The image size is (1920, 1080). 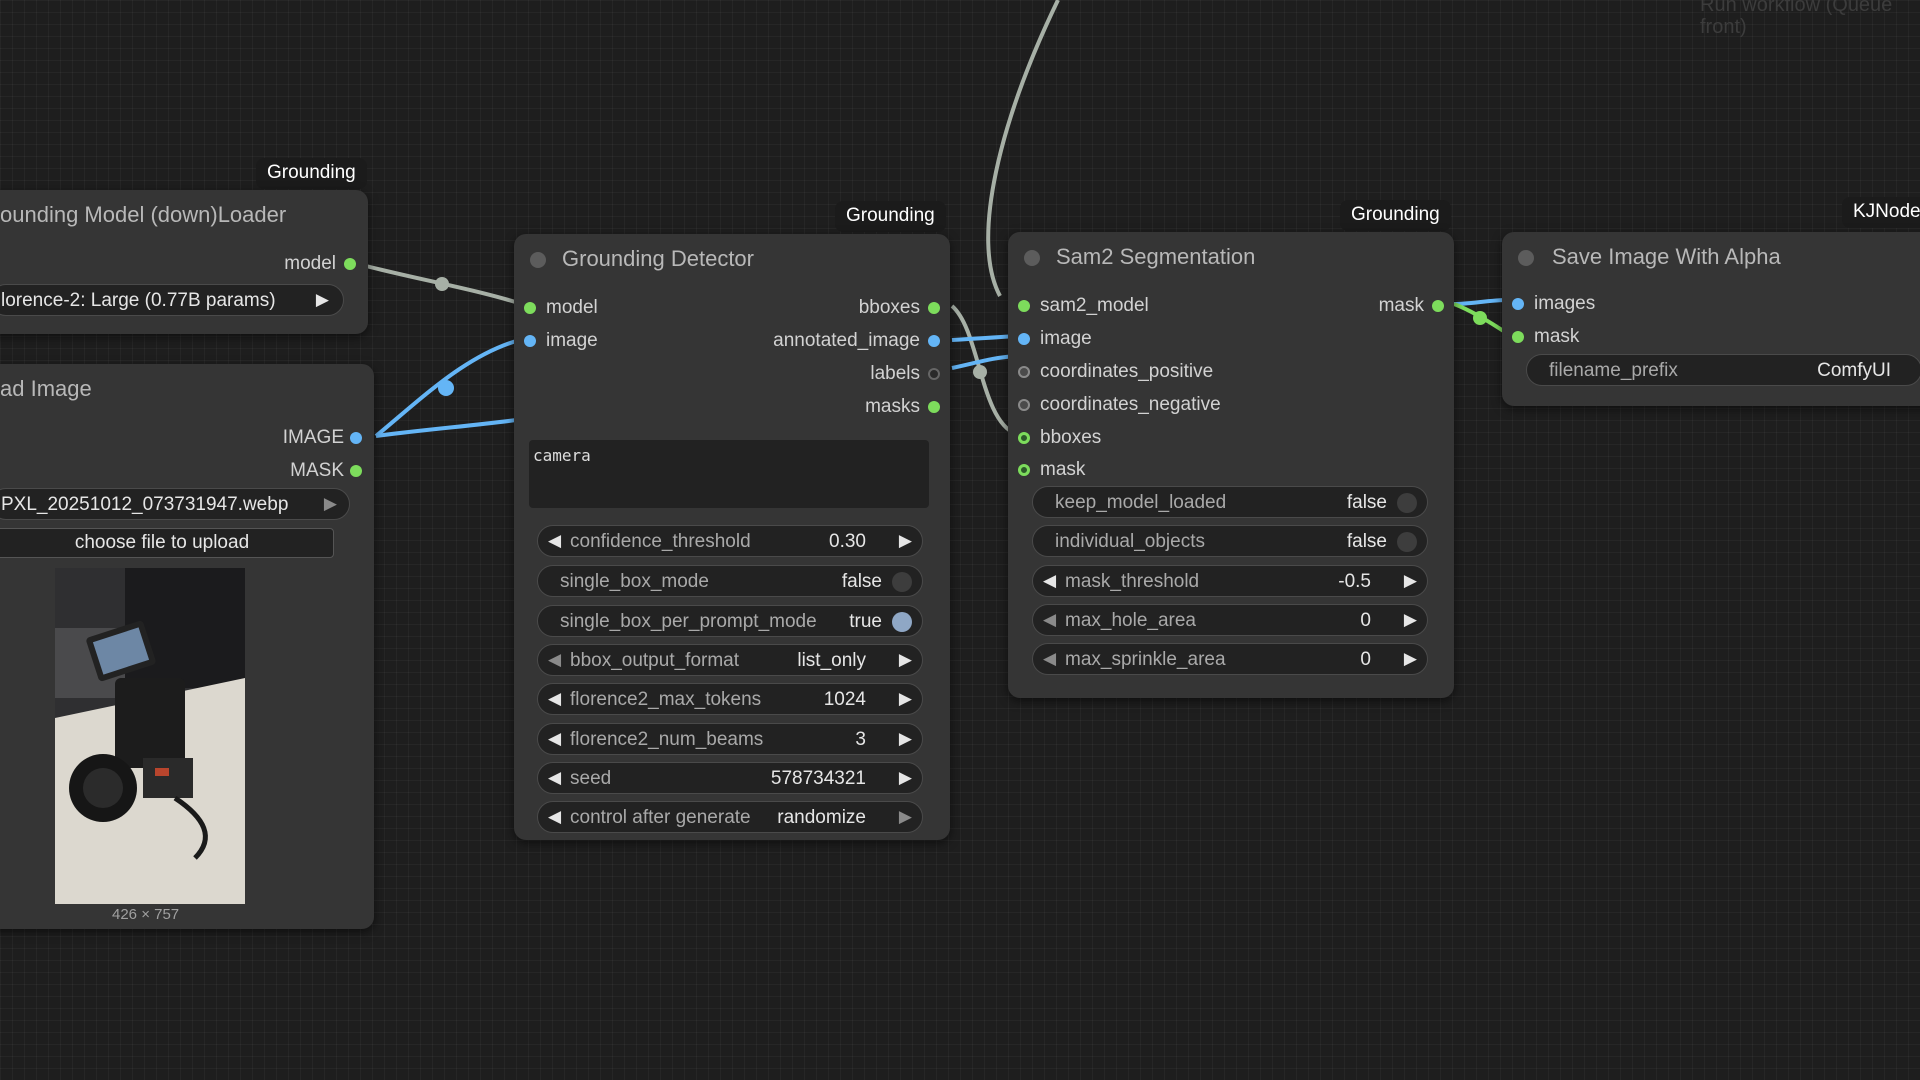 I want to click on input-slot-sam2-model: sam2_model, so click(x=1138, y=306).